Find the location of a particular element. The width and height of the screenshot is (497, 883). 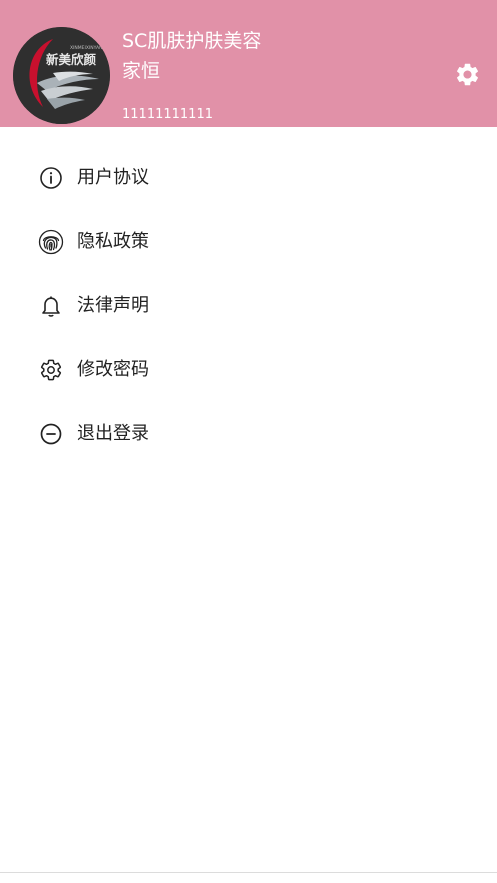

avatar: XINMEIXINYAN 新美欣颜 is located at coordinates (61, 75).